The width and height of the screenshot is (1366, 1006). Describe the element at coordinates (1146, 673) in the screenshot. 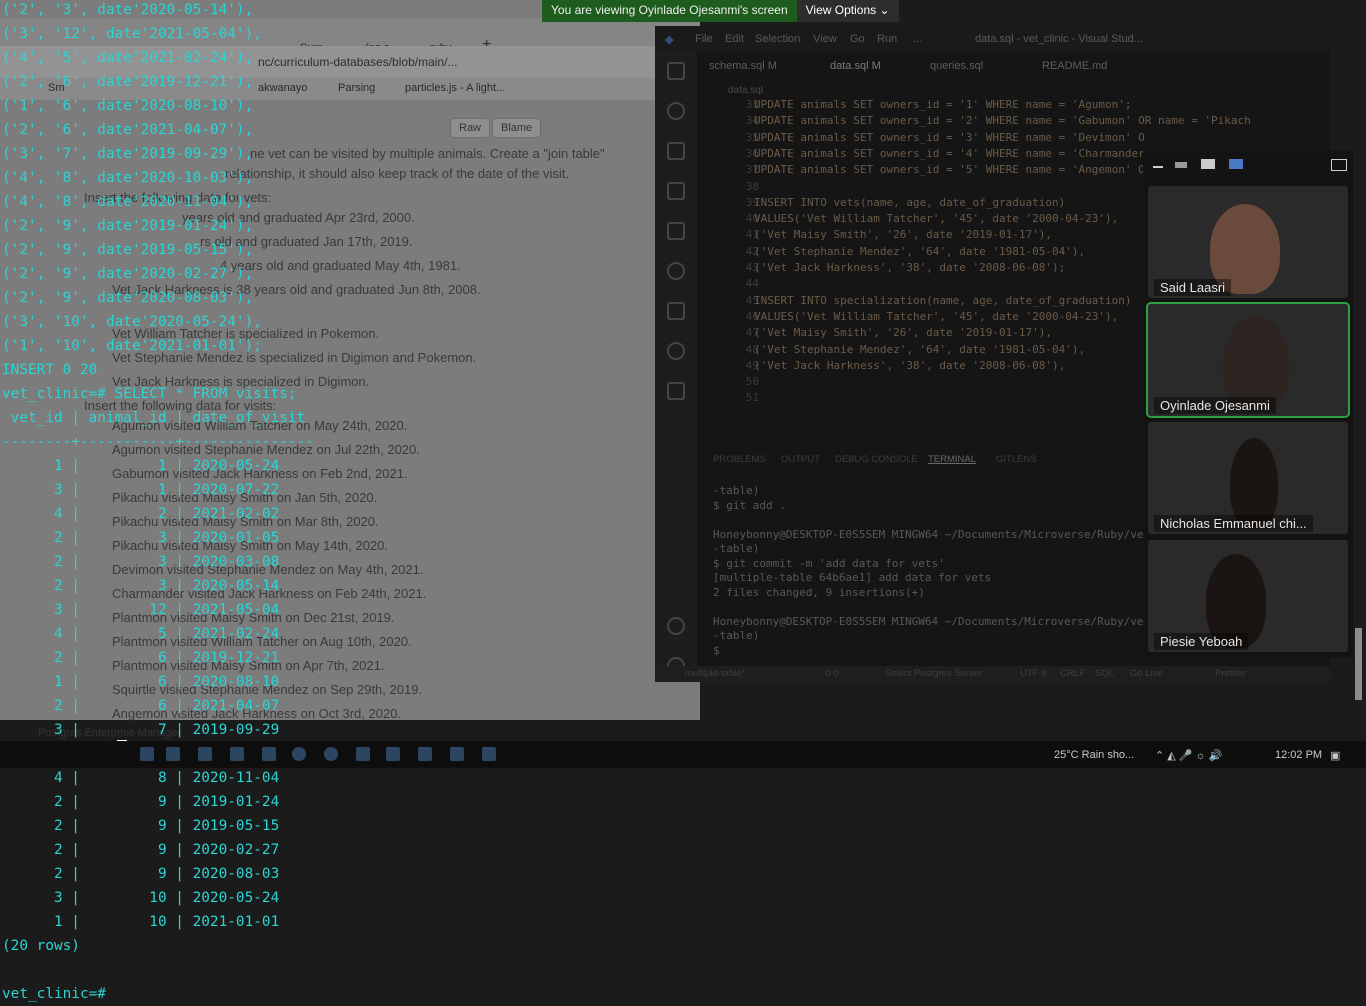

I see `go-live-button: Go Live` at that location.